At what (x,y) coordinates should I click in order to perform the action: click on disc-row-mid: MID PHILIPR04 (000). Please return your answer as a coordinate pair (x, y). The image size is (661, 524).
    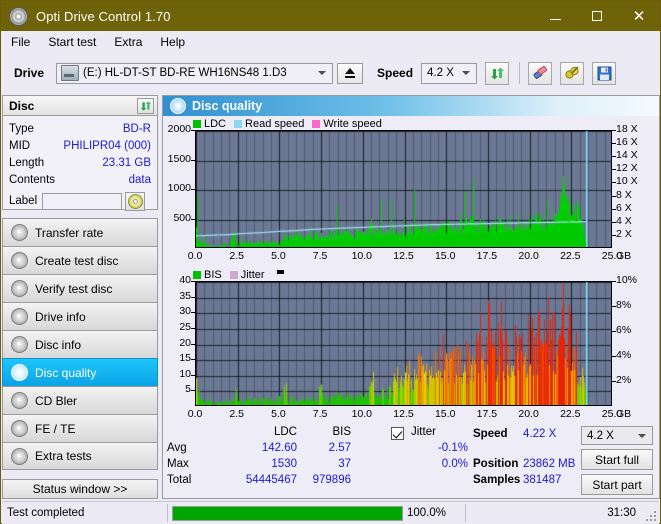
    Looking at the image, I should click on (80, 145).